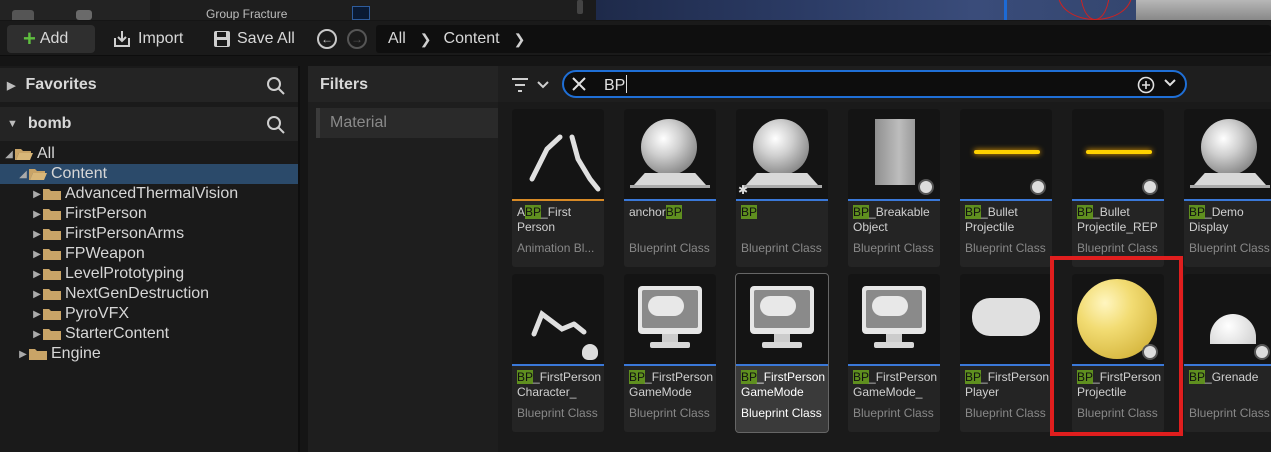 The image size is (1271, 452). I want to click on tree-item: ▶ FirstPersonArms, so click(149, 234).